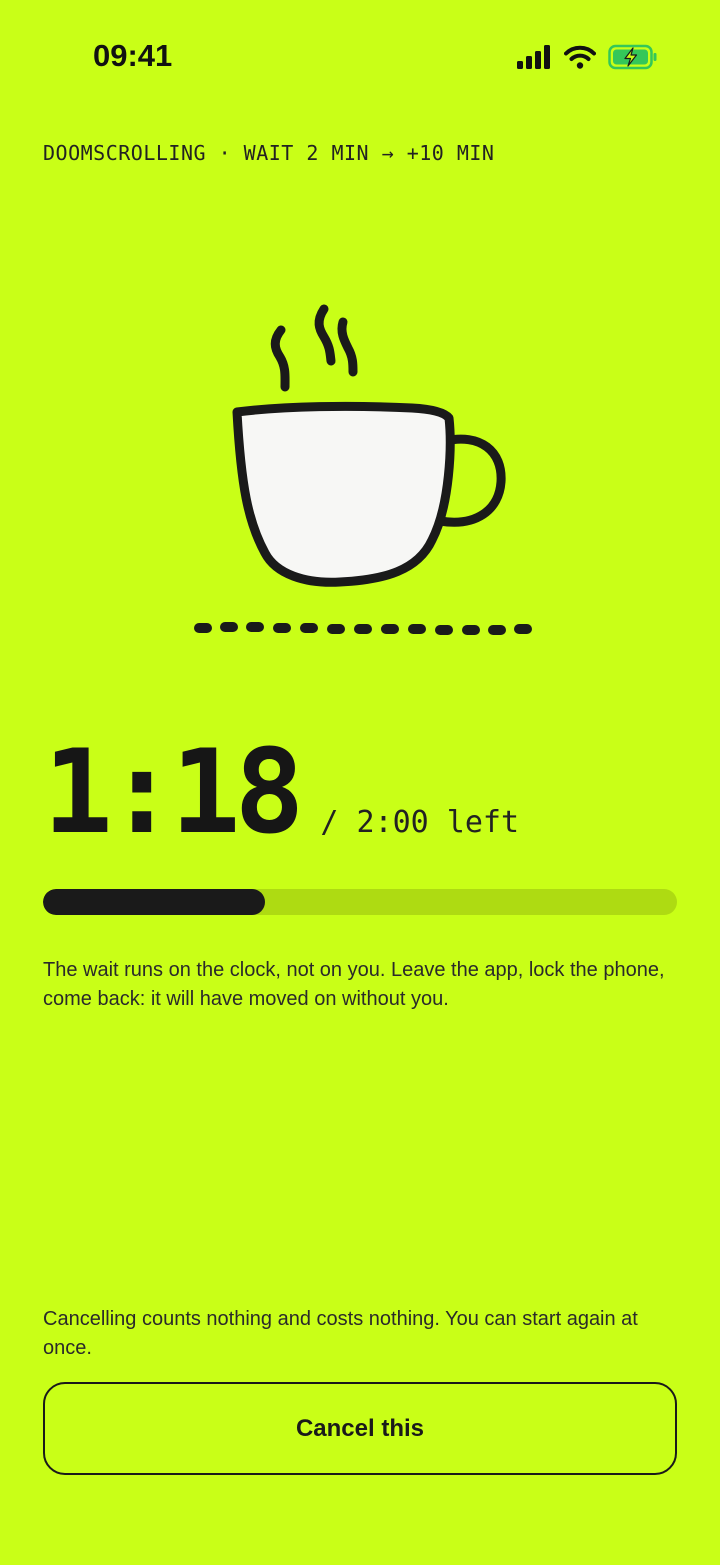  Describe the element at coordinates (269, 153) in the screenshot. I see `session-header-label: DOOMSCROLLING · WAIT 2 MIN → +10 MIN` at that location.